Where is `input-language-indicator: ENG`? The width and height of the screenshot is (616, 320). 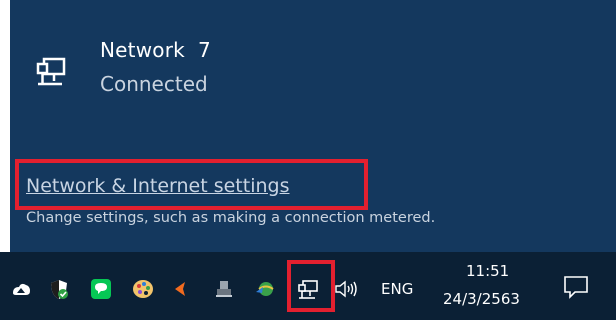
input-language-indicator: ENG is located at coordinates (397, 289).